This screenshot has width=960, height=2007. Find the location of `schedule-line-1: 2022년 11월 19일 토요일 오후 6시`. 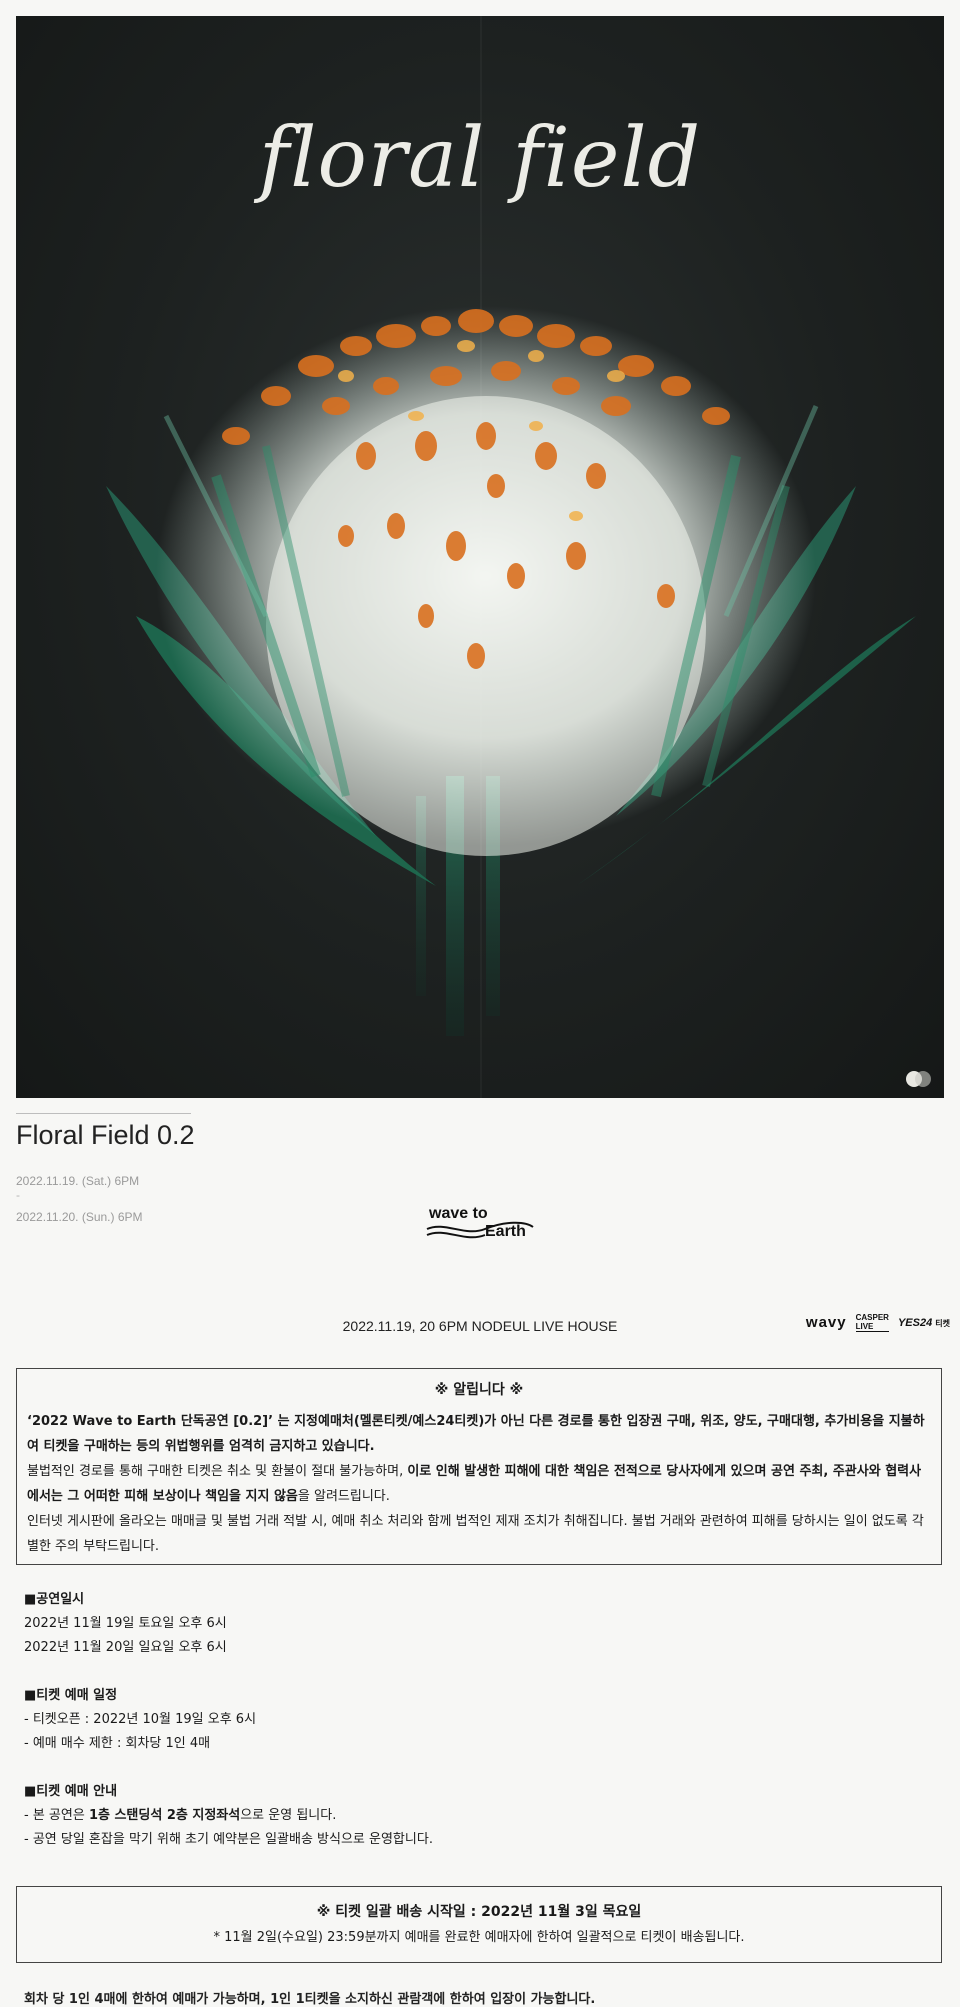

schedule-line-1: 2022년 11월 19일 토요일 오후 6시 is located at coordinates (125, 1623).